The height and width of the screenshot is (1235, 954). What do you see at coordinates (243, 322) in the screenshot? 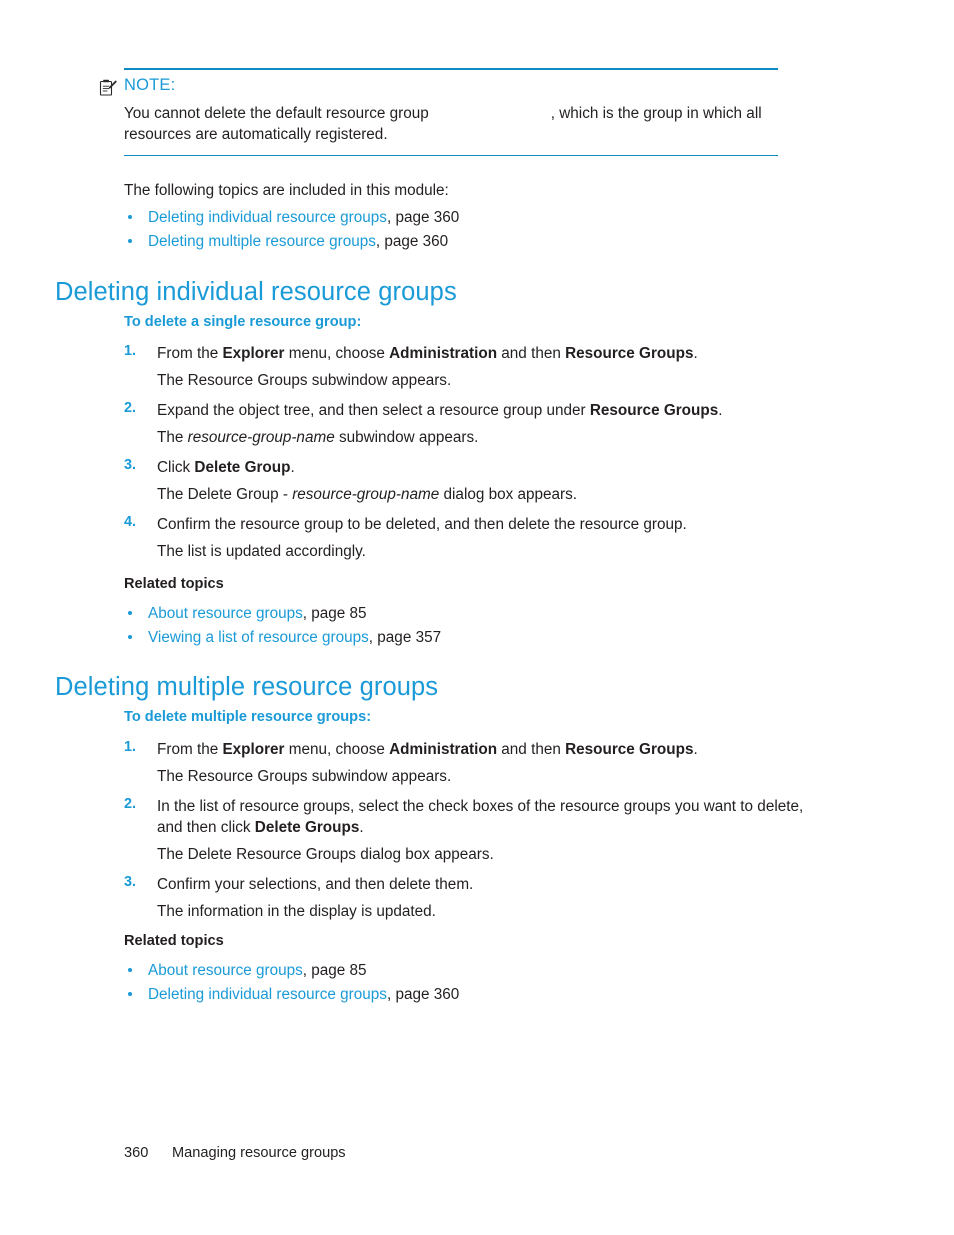
I see `subsection-title-single: To delete a single resource group:` at bounding box center [243, 322].